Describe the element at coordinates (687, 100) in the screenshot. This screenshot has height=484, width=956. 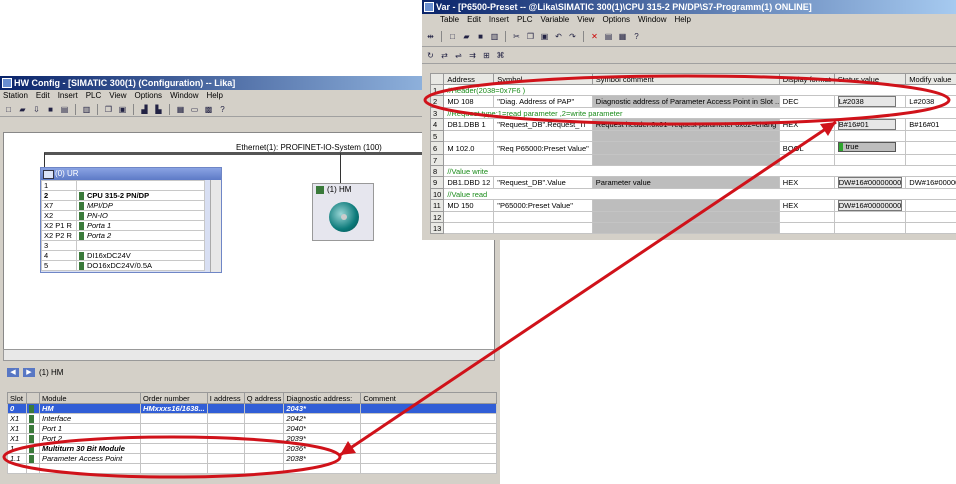
I see `annotation-ellipse-var-row` at that location.